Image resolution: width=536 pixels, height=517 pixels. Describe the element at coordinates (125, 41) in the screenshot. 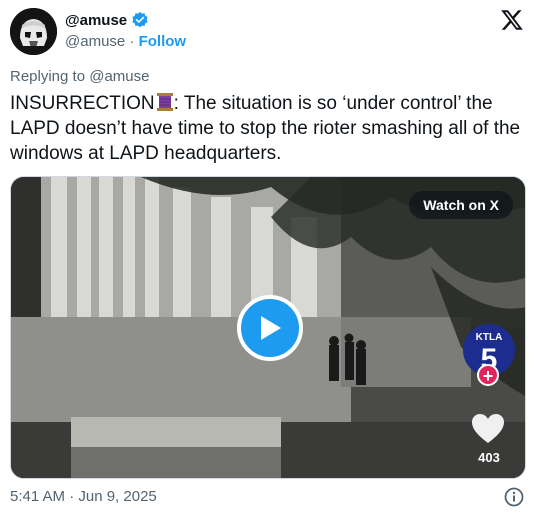

I see `handle-row: @amuse · Follow` at that location.